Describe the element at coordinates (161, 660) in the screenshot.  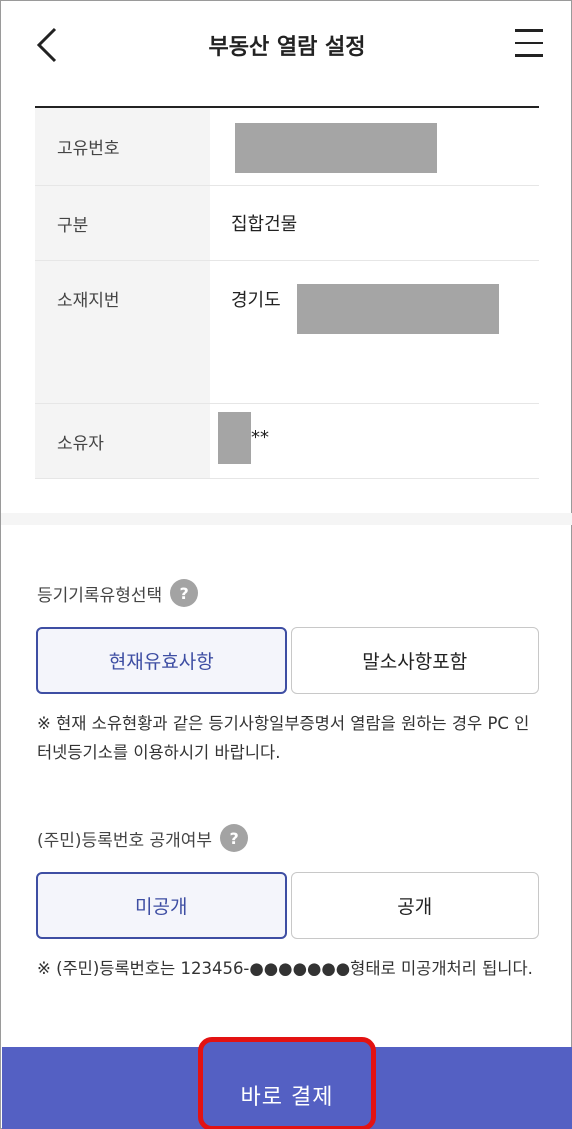
I see `option-current-valid: 현재유효사항` at that location.